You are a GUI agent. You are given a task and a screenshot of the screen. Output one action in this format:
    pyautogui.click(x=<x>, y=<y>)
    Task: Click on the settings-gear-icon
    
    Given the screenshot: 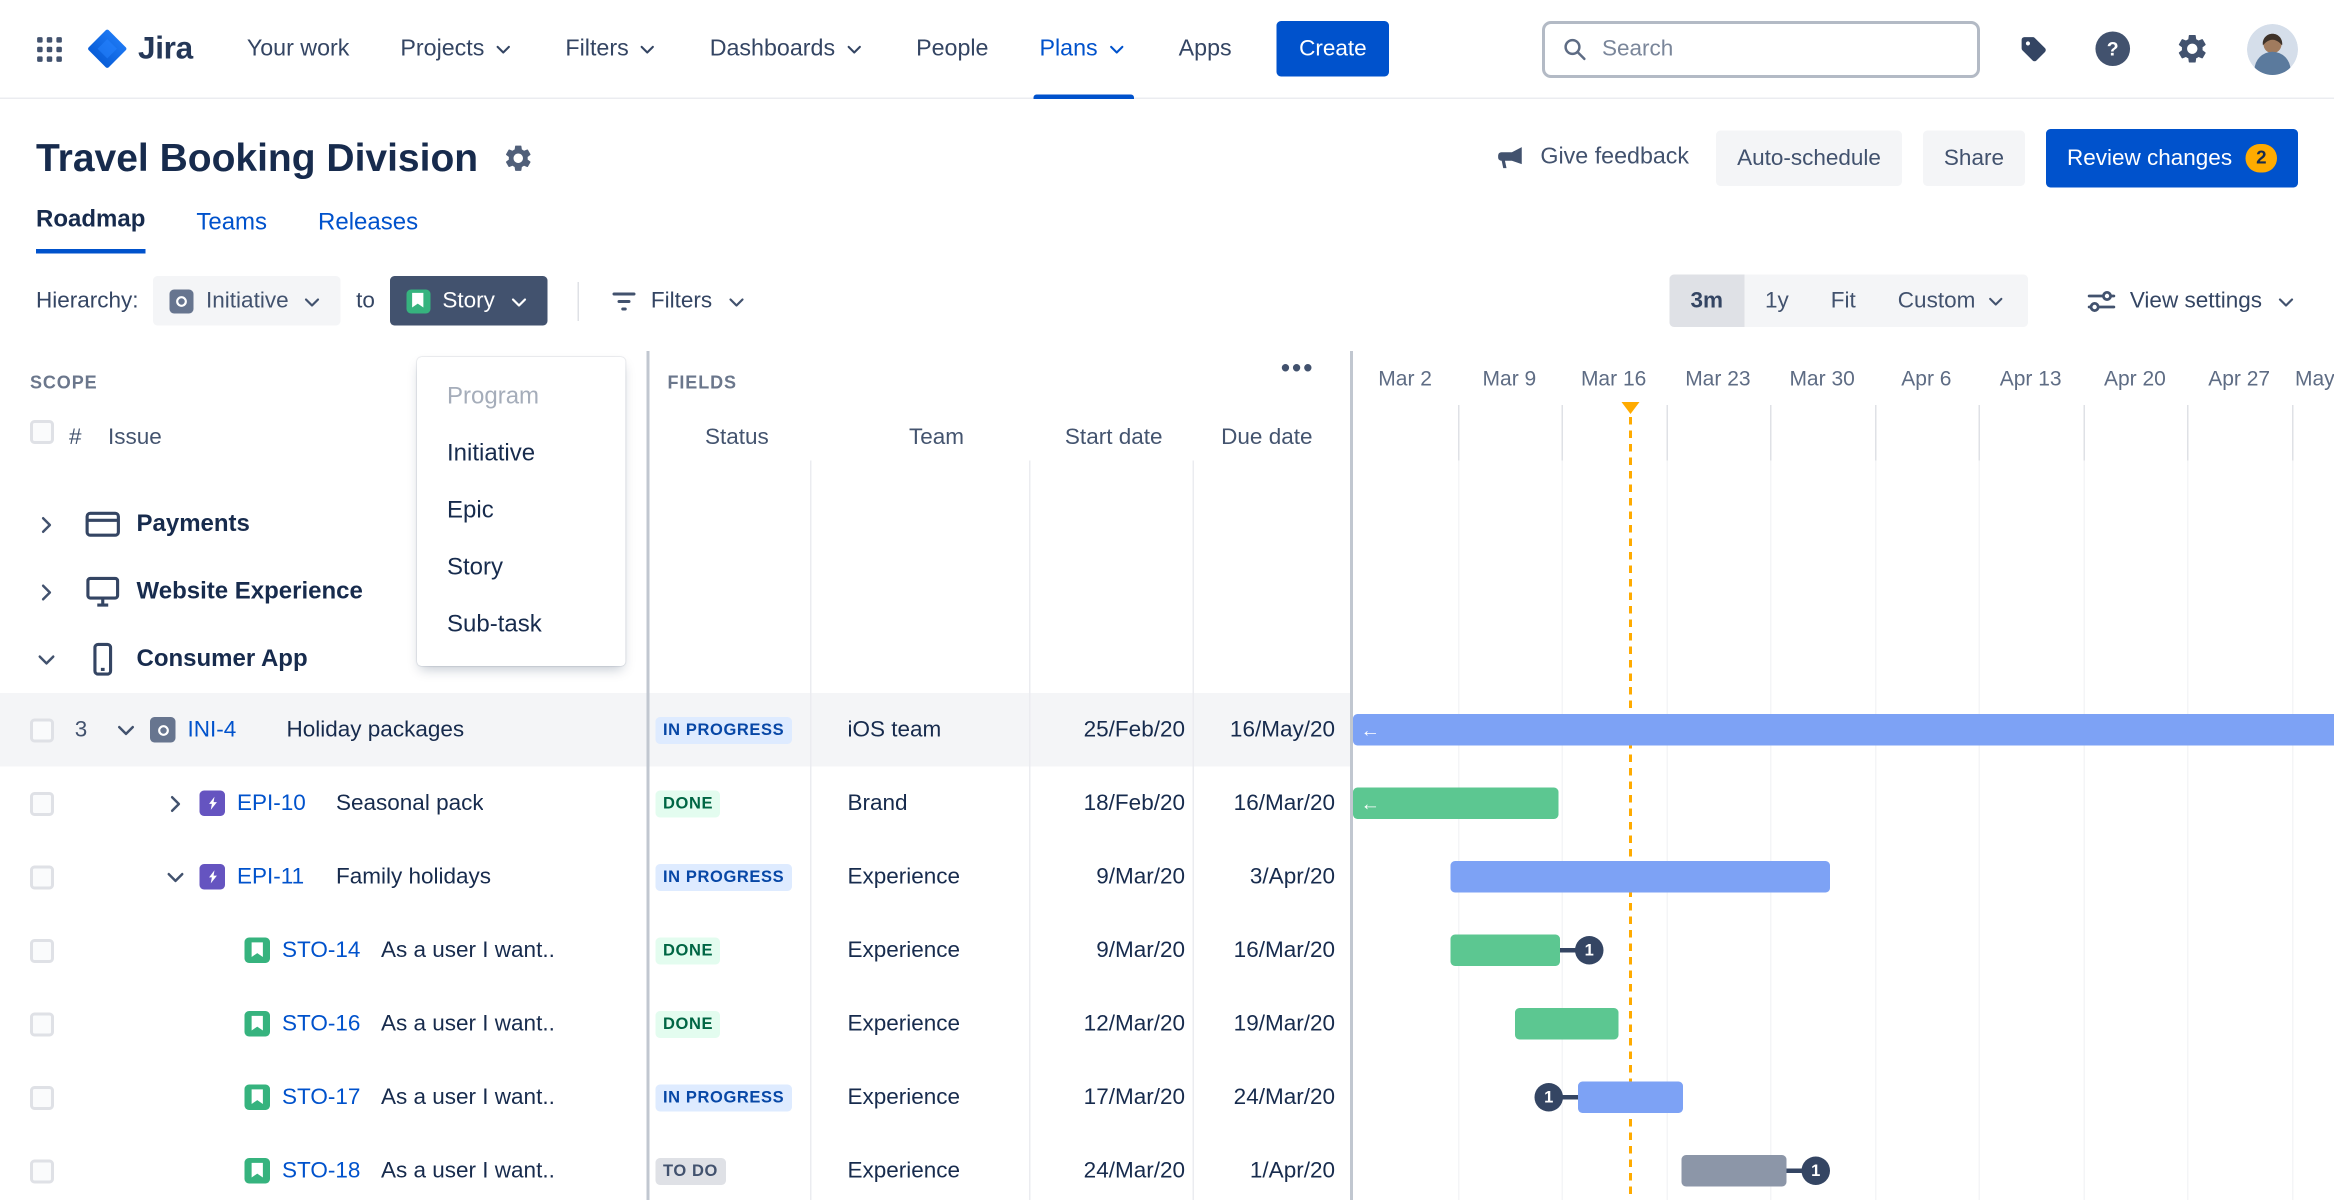 What is the action you would take?
    pyautogui.click(x=2192, y=49)
    